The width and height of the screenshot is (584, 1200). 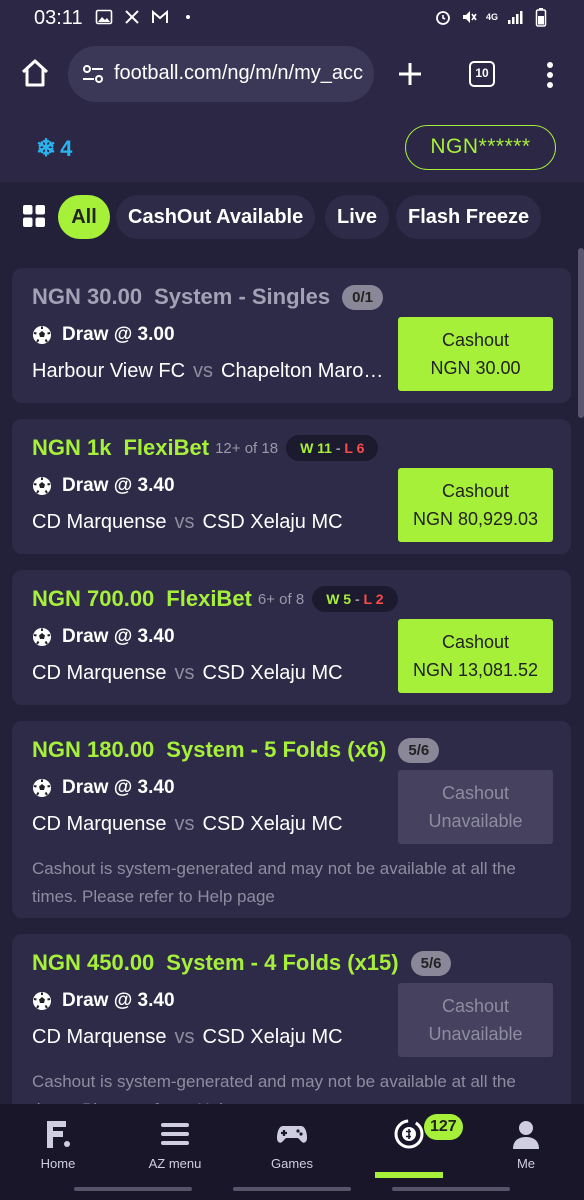 What do you see at coordinates (541, 17) in the screenshot?
I see `battery-icon` at bounding box center [541, 17].